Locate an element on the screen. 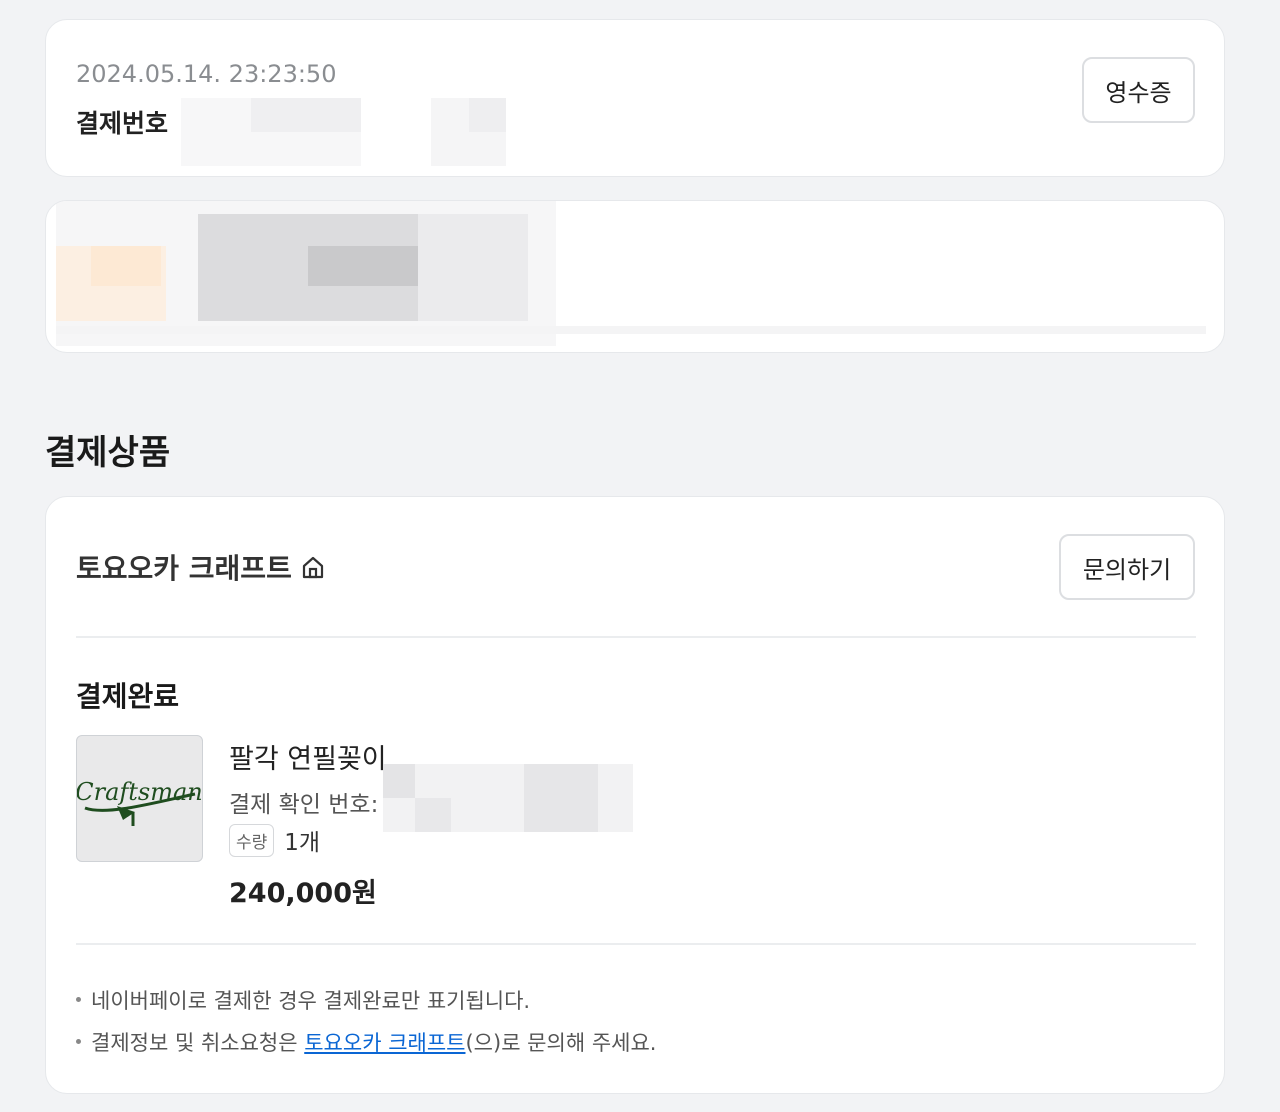  product-thumbnail: Craftsman is located at coordinates (139, 798).